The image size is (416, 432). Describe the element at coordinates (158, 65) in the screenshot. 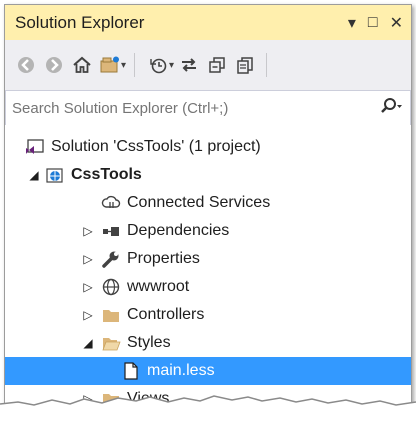

I see `pending-changes-icon` at that location.